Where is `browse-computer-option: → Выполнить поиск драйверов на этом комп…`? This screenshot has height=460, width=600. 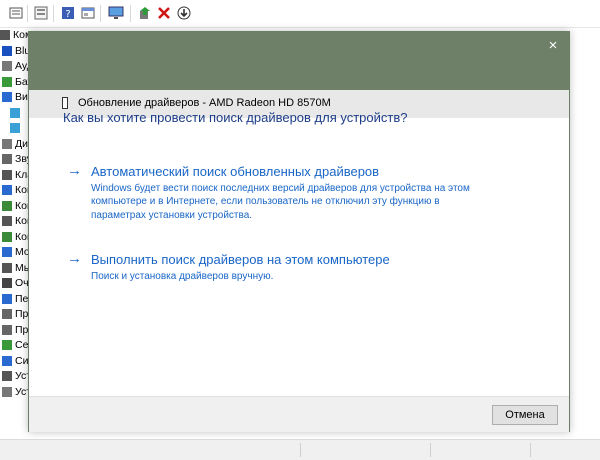
browse-computer-option: → Выполнить поиск драйверов на этом комп… is located at coordinates (302, 269).